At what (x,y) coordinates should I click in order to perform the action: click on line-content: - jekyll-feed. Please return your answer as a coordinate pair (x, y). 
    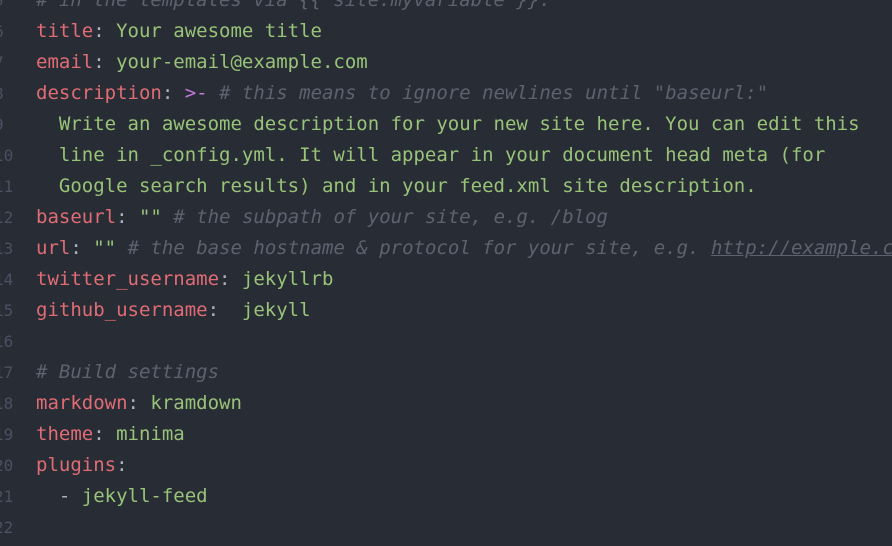
    Looking at the image, I should click on (122, 496).